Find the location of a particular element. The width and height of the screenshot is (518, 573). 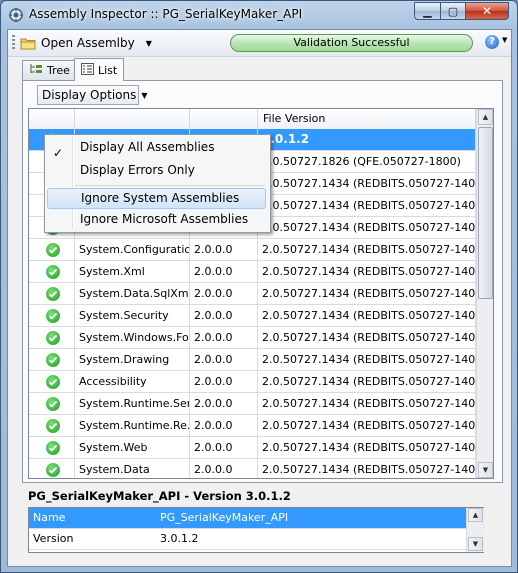

display-options-label: Display Options is located at coordinates (89, 95).